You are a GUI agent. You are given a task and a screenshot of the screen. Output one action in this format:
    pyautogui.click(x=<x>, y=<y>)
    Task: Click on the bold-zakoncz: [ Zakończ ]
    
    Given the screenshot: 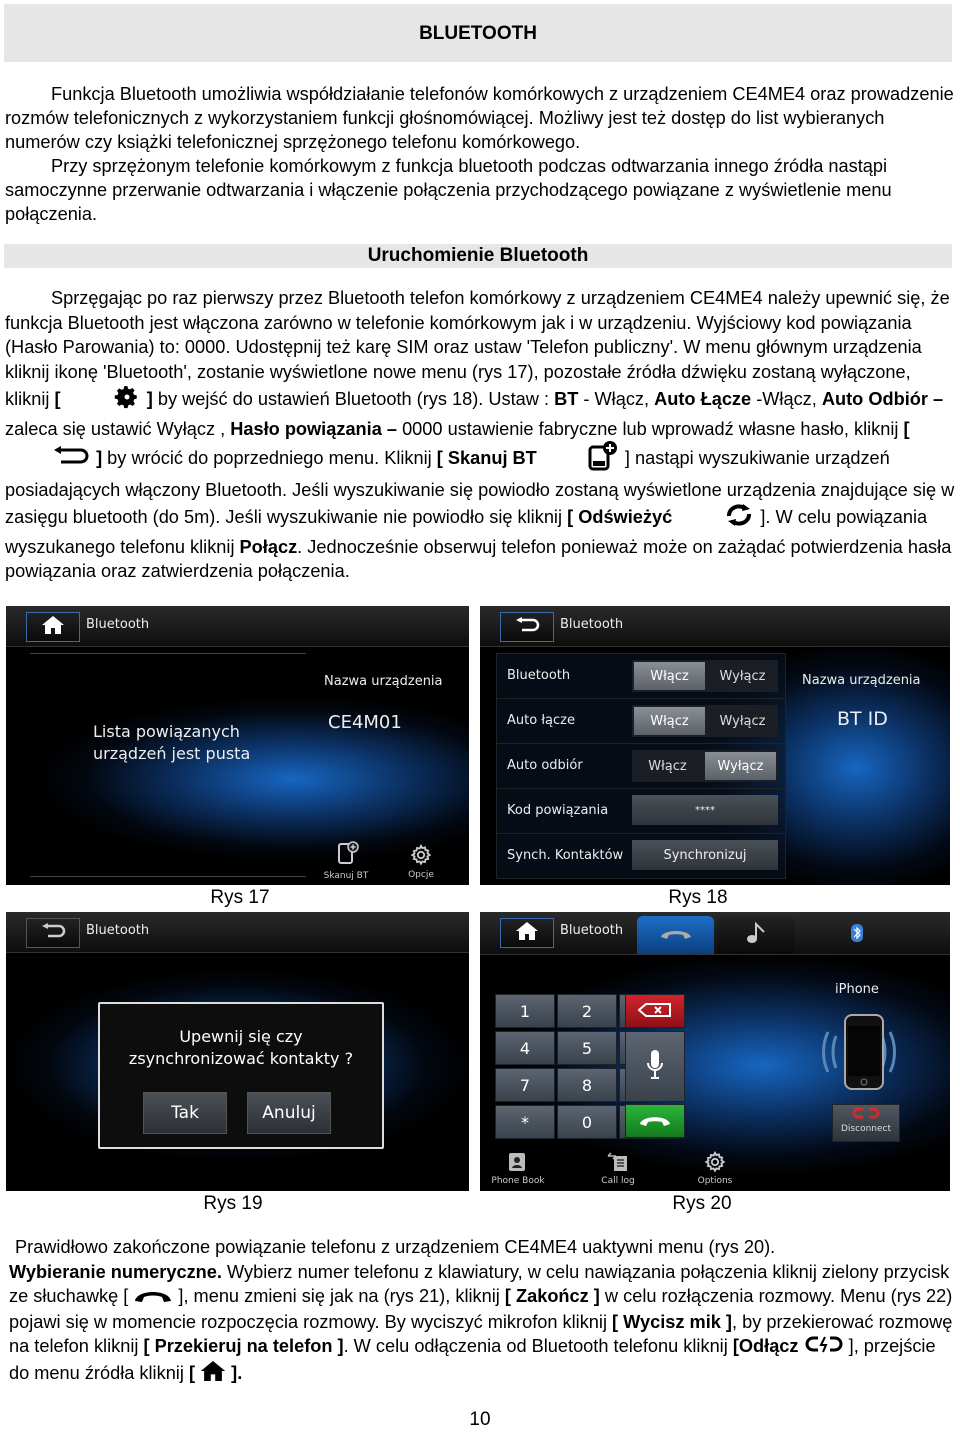 What is the action you would take?
    pyautogui.click(x=552, y=1296)
    